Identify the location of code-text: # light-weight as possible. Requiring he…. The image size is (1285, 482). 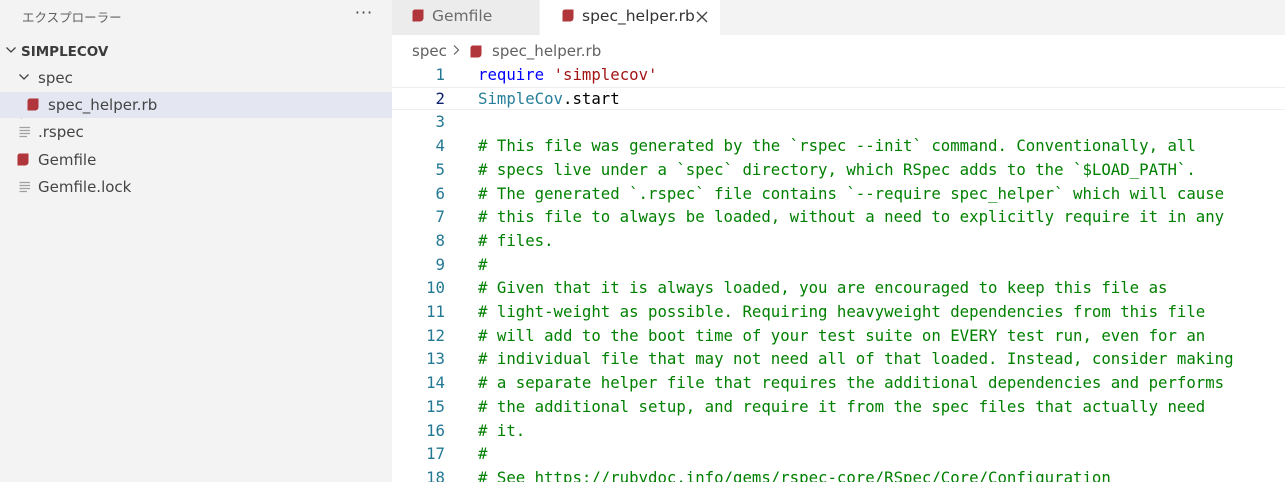
(841, 312).